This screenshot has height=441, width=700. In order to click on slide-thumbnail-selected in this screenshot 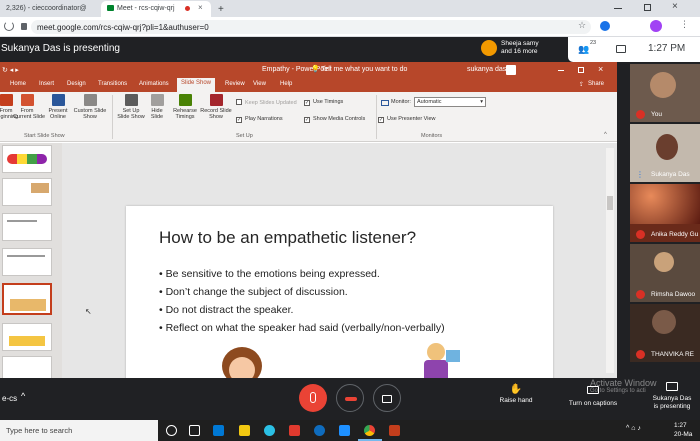, I will do `click(27, 299)`.